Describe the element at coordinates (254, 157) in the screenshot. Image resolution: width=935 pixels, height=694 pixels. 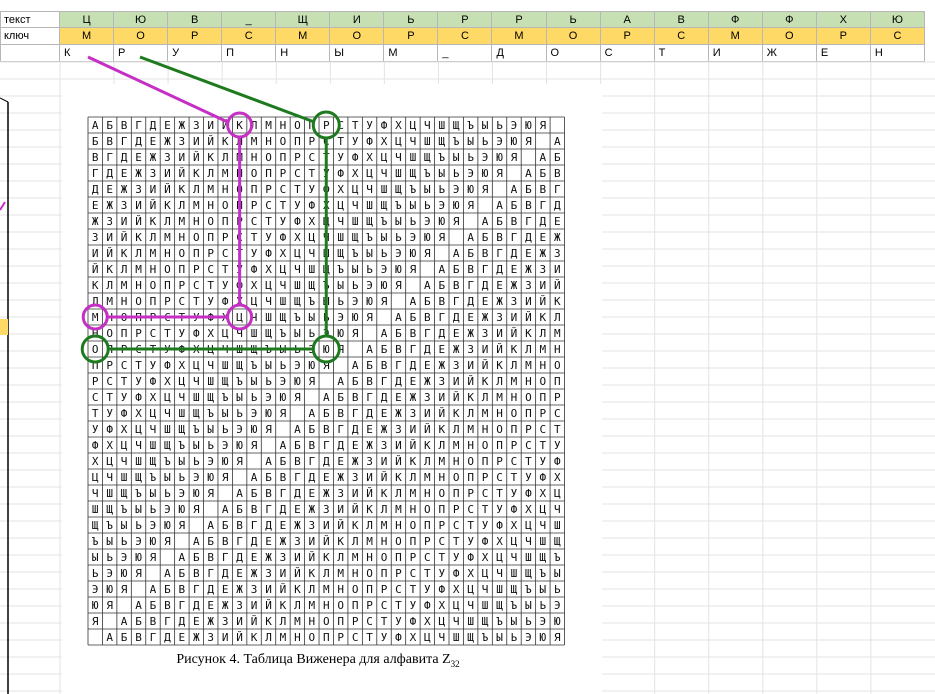
I see `table-letter: Н` at that location.